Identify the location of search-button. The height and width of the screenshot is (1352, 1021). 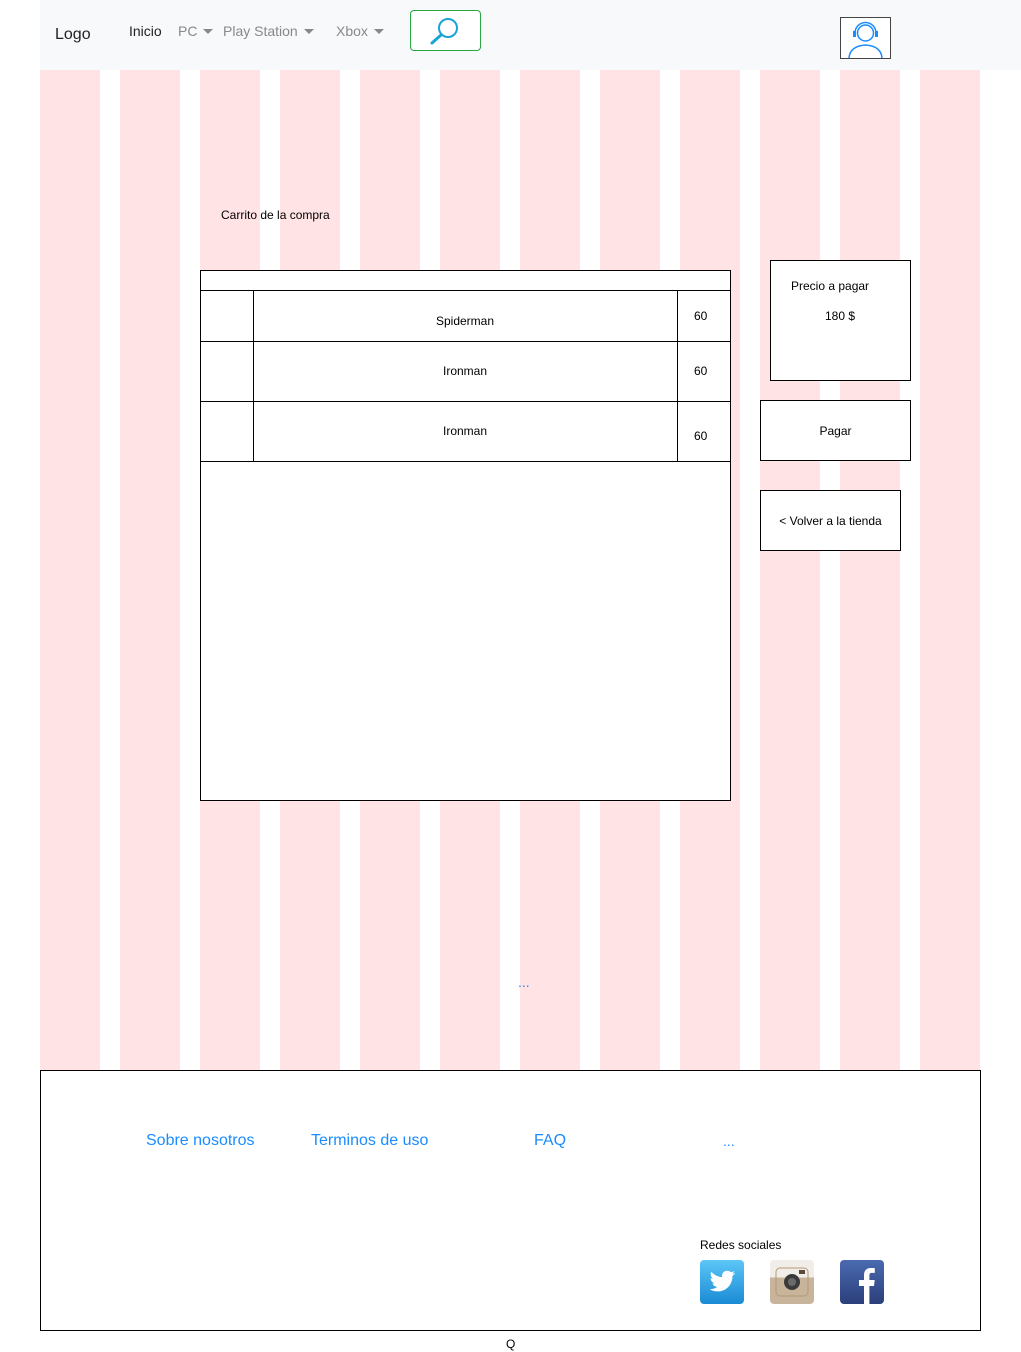
(445, 30).